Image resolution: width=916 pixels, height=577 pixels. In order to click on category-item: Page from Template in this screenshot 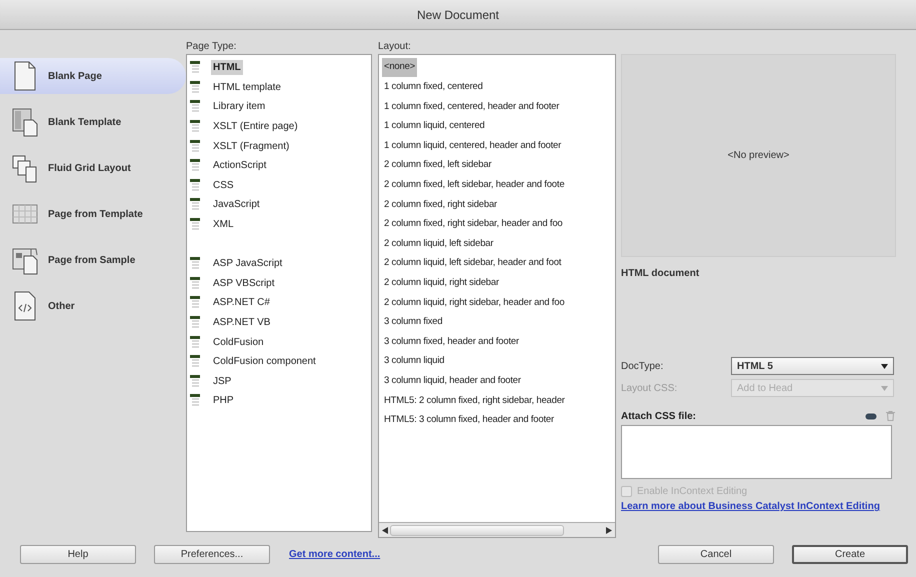, I will do `click(93, 214)`.